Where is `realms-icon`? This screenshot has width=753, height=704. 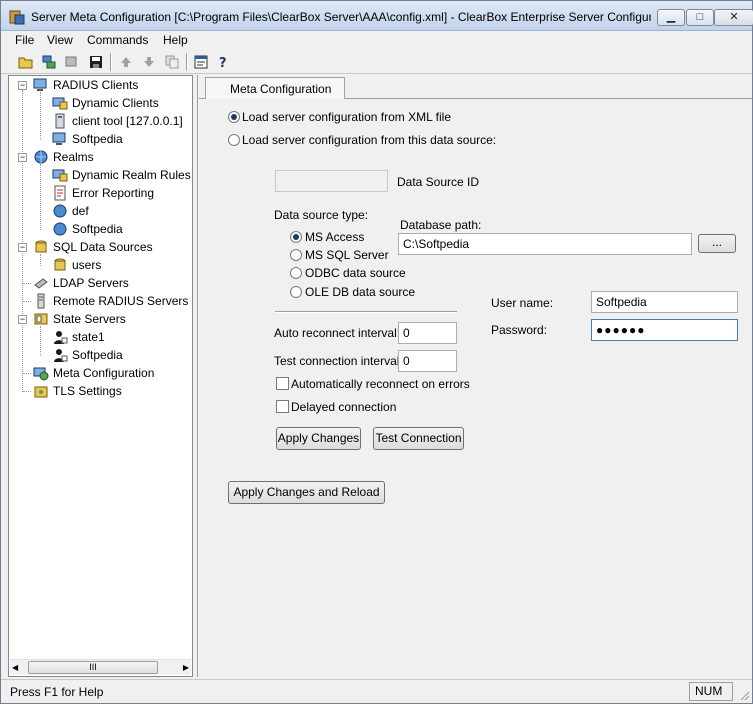 realms-icon is located at coordinates (41, 157).